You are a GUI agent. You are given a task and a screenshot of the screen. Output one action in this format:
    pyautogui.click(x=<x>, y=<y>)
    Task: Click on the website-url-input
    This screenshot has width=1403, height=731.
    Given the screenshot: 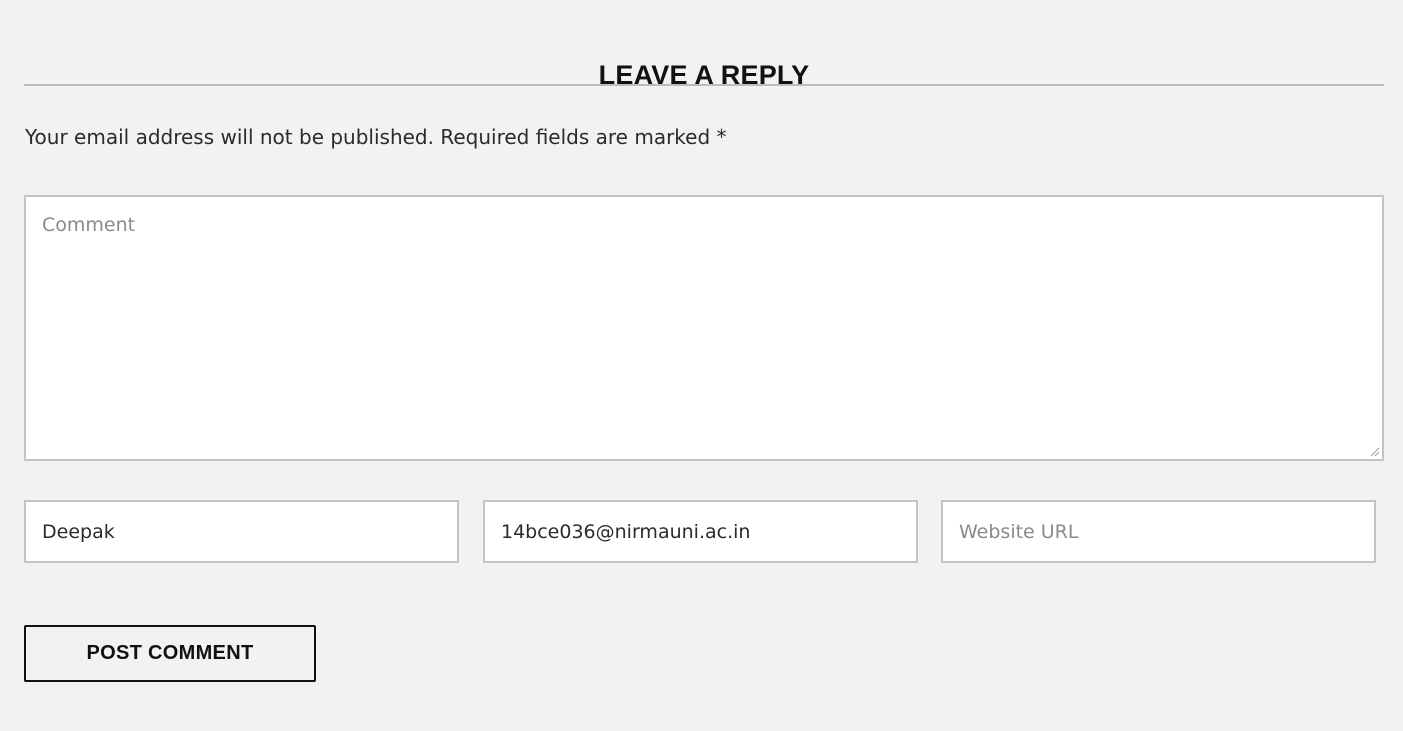 What is the action you would take?
    pyautogui.click(x=1158, y=531)
    